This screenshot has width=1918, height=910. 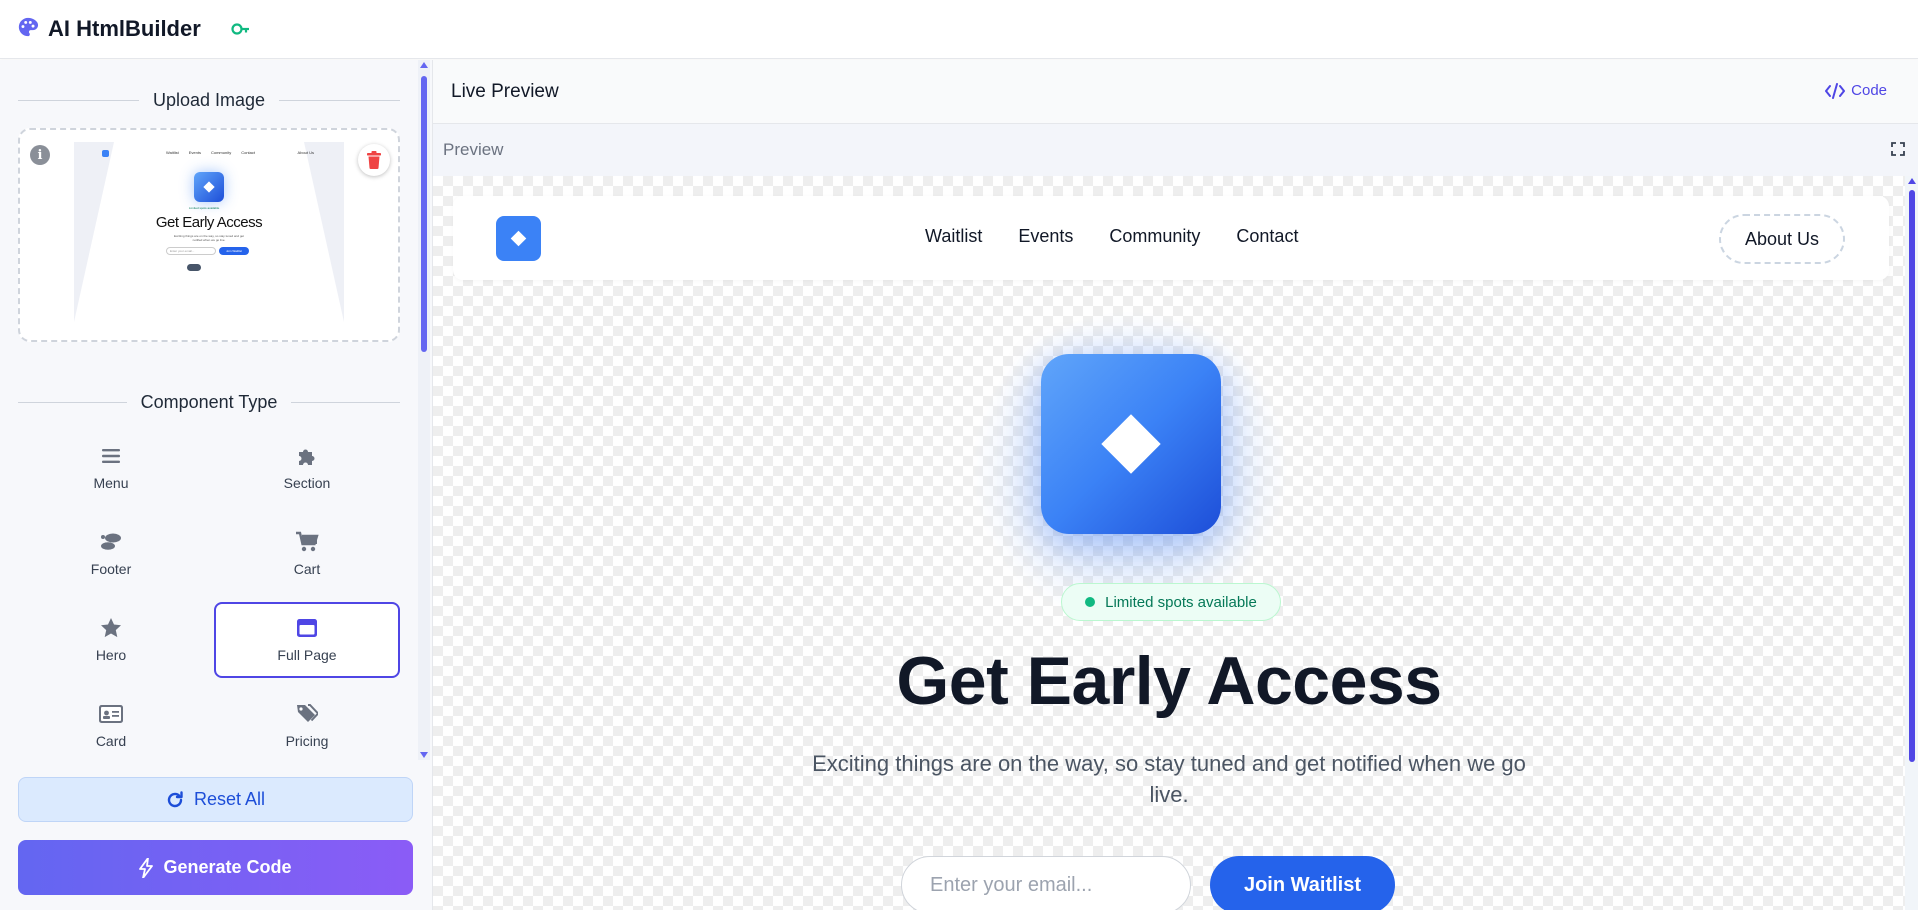 What do you see at coordinates (1912, 476) in the screenshot?
I see `preview-scroll-thumb` at bounding box center [1912, 476].